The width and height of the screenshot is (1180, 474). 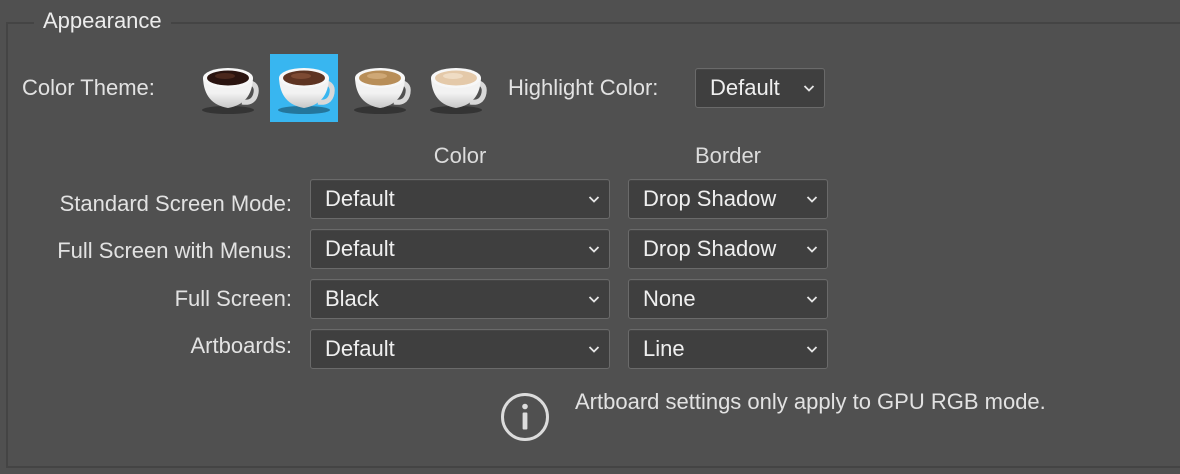 I want to click on theme-darkest-button, so click(x=228, y=88).